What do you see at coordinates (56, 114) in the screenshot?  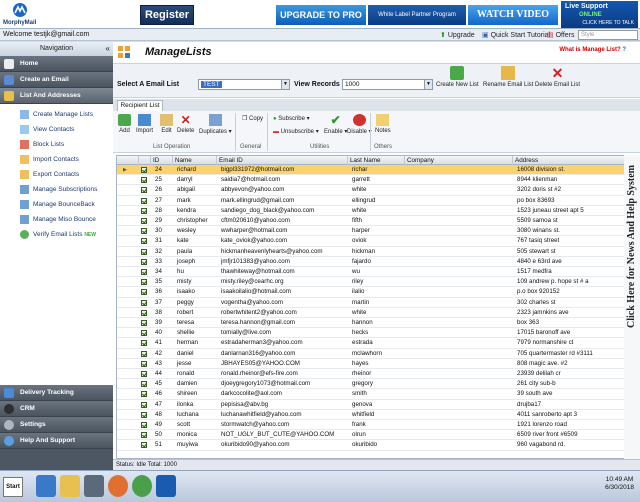 I see `submenu-create-manage-lists: Create Manage Lists` at bounding box center [56, 114].